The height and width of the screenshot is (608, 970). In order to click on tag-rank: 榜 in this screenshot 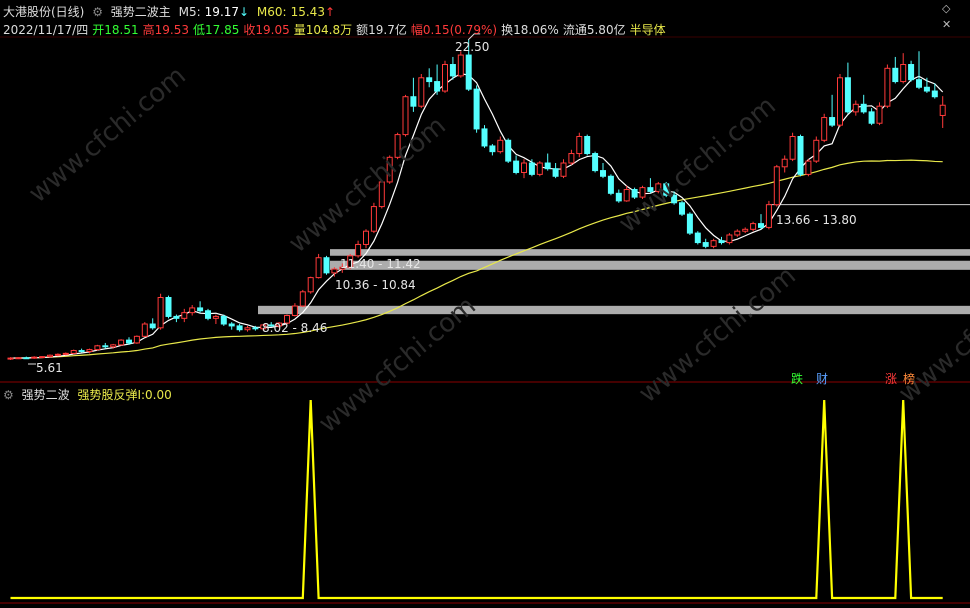, I will do `click(909, 378)`.